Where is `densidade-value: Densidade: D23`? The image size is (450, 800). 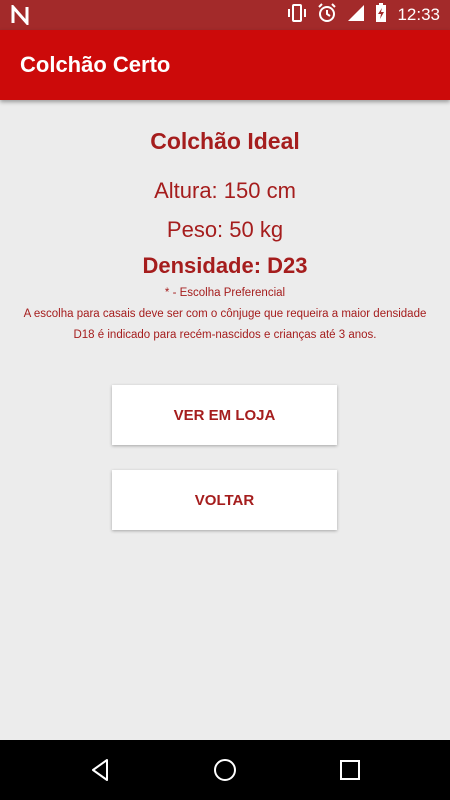 densidade-value: Densidade: D23 is located at coordinates (225, 265).